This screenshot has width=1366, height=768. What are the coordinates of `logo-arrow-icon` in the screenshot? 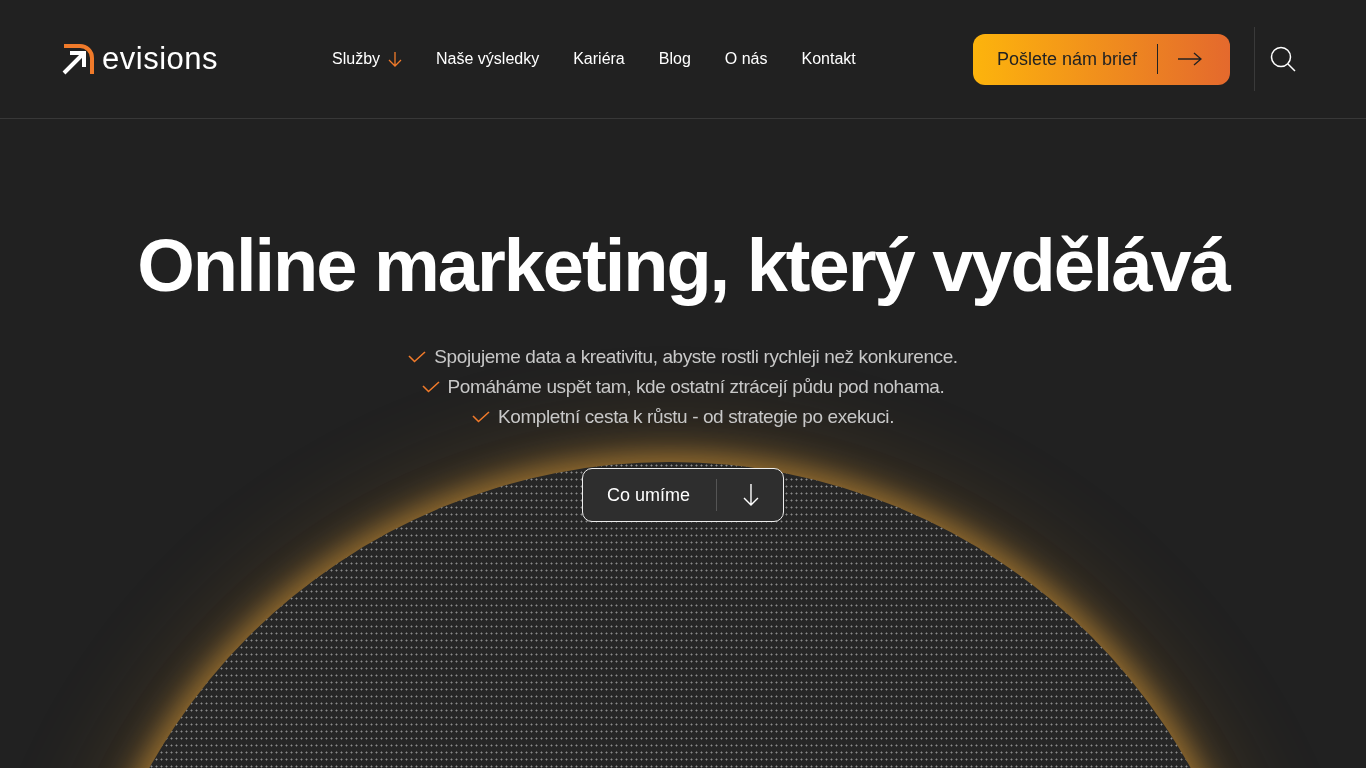 It's located at (78, 59).